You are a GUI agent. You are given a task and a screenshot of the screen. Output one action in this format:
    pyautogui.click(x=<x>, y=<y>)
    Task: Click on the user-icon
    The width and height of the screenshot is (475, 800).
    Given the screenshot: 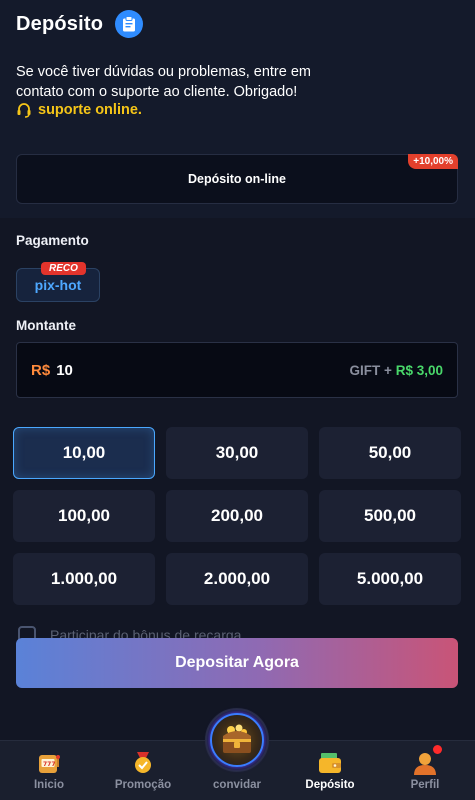 What is the action you would take?
    pyautogui.click(x=427, y=760)
    